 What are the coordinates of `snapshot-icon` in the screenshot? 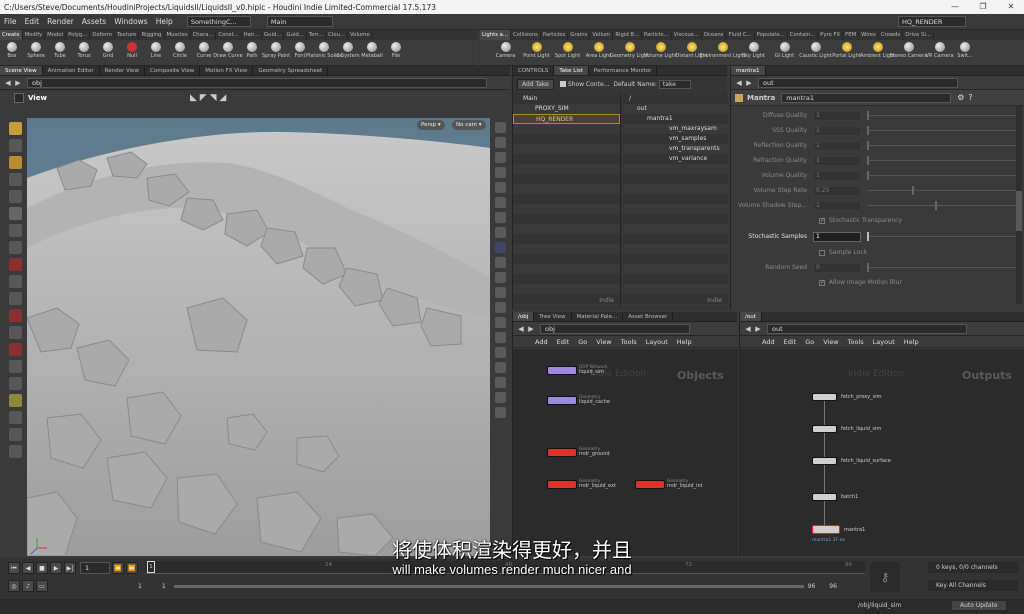 It's located at (500, 412).